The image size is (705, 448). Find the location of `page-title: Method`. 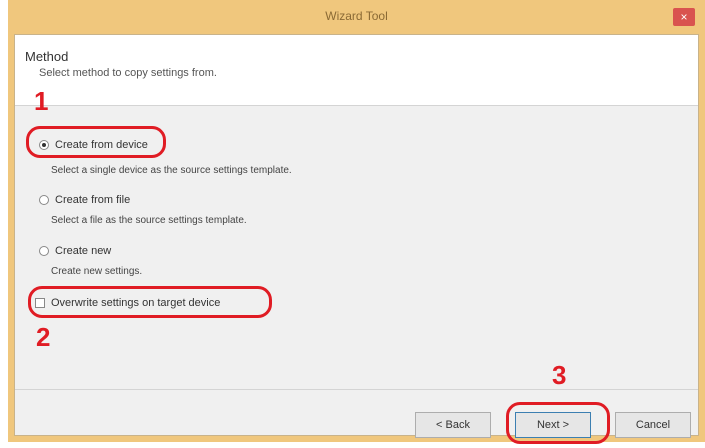

page-title: Method is located at coordinates (47, 56).